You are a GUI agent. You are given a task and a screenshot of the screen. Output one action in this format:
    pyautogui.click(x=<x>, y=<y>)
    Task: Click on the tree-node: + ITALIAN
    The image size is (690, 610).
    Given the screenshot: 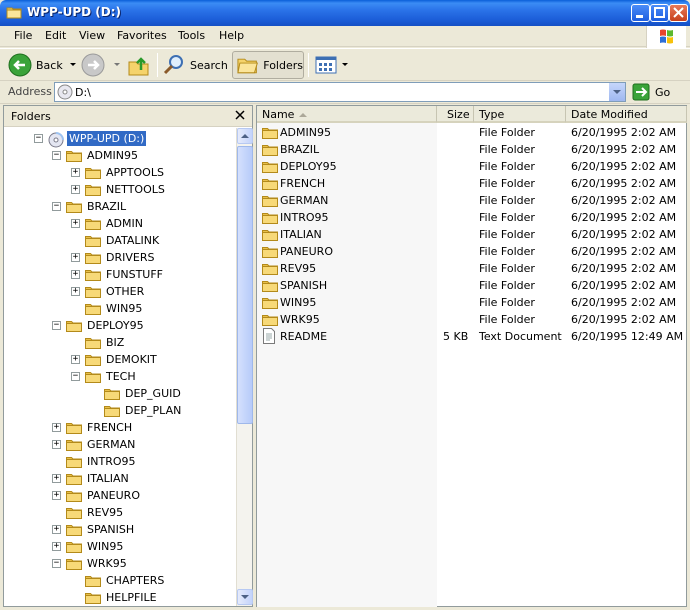 What is the action you would take?
    pyautogui.click(x=120, y=478)
    